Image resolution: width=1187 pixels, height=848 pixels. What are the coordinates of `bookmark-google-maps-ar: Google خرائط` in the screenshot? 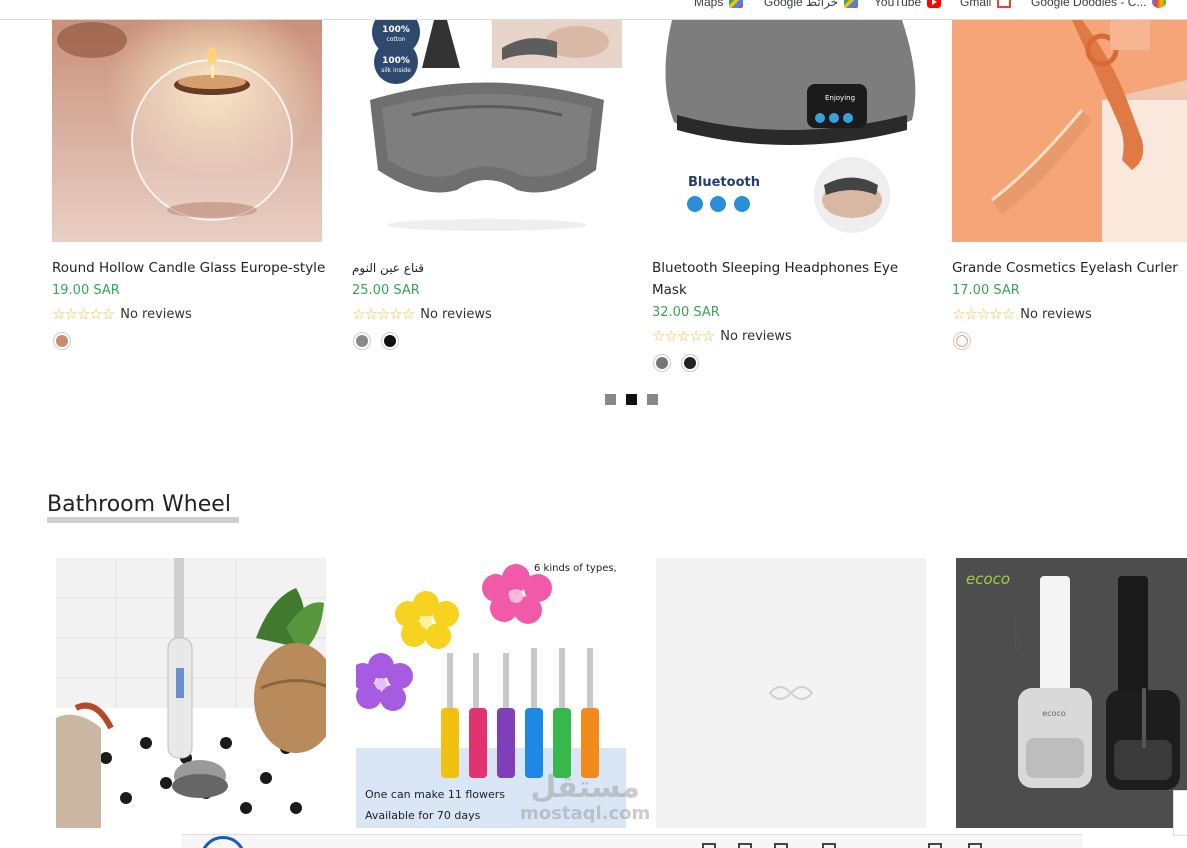 It's located at (811, 5).